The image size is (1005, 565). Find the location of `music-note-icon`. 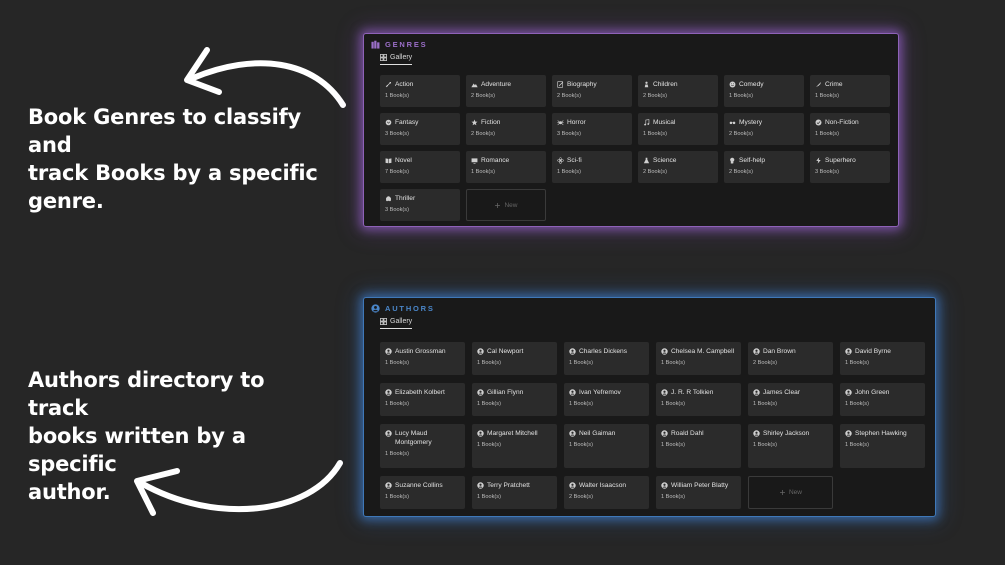

music-note-icon is located at coordinates (647, 122).